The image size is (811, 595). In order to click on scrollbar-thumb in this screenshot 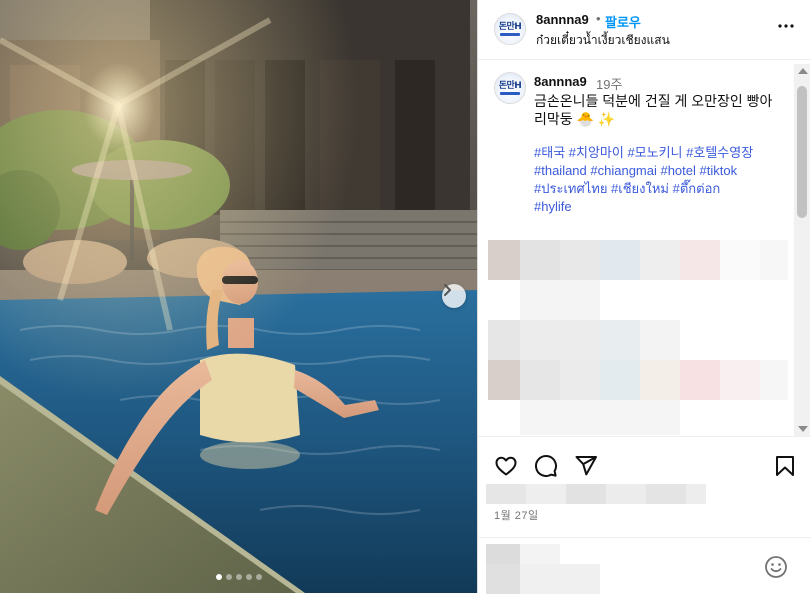, I will do `click(802, 152)`.